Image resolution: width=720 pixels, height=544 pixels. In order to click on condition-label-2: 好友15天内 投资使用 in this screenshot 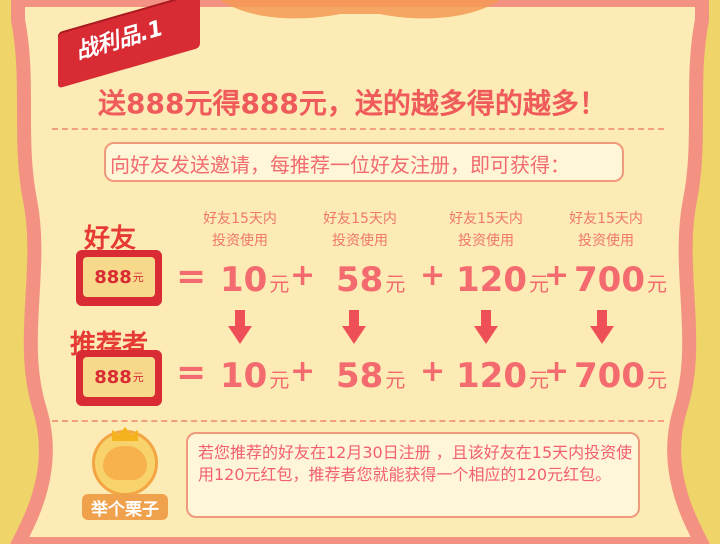, I will do `click(360, 230)`.